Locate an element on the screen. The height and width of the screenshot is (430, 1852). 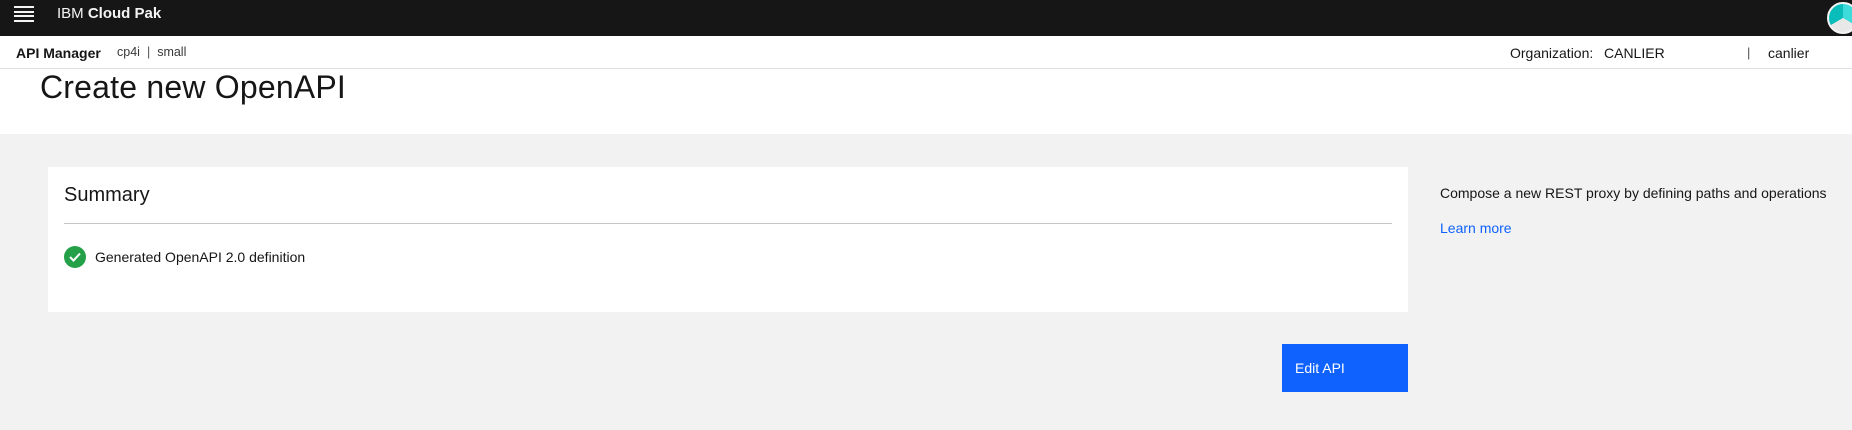
user-menu: canlier is located at coordinates (1788, 53).